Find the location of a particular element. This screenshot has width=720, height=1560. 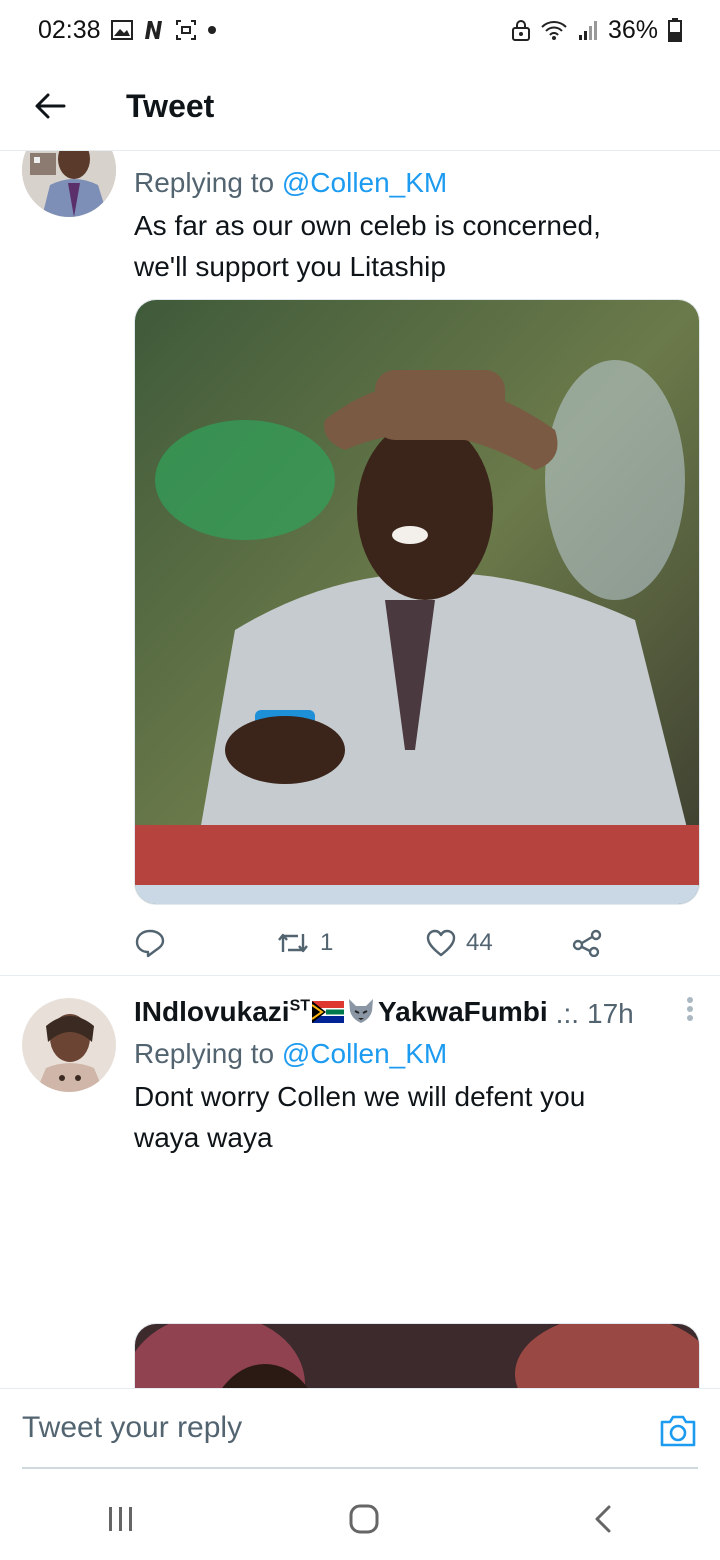

status-left: 02:38 is located at coordinates (127, 30).